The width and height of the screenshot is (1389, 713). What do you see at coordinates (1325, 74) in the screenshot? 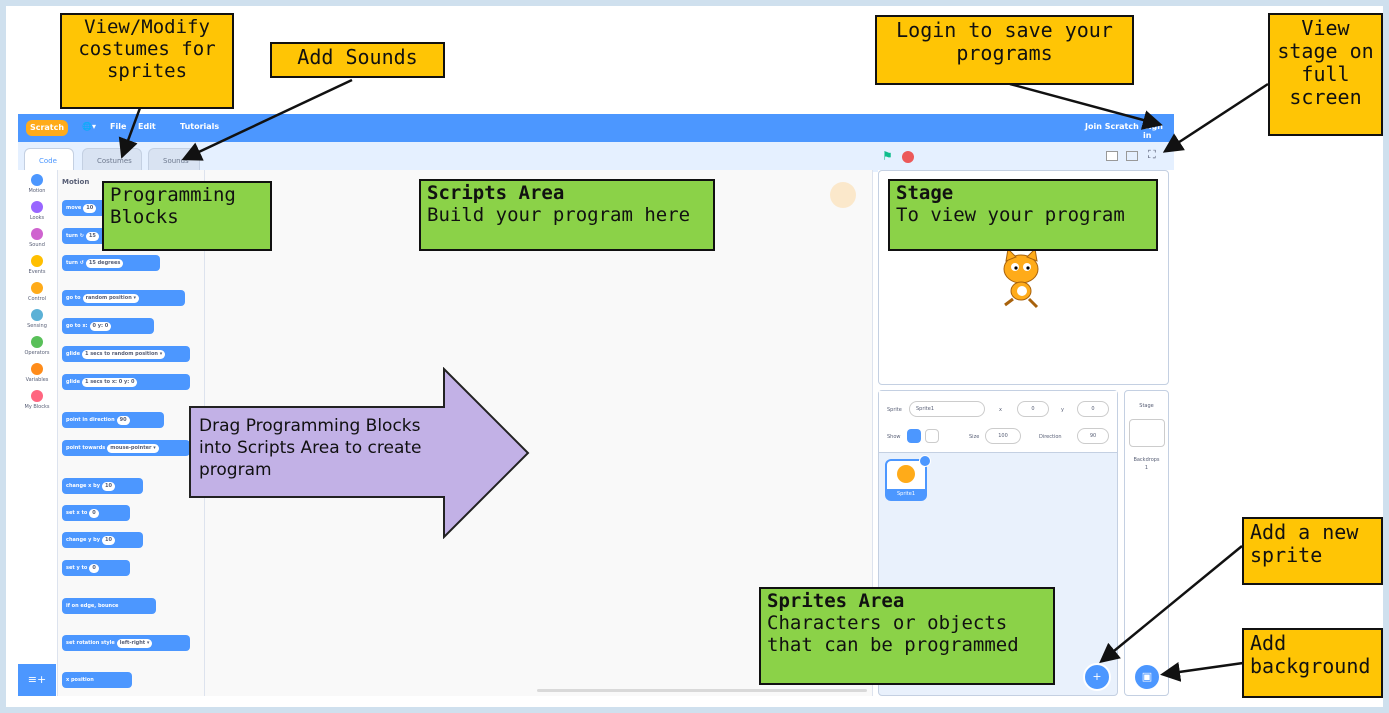
I see `callout-fullscreen: View stage on full screen` at bounding box center [1325, 74].